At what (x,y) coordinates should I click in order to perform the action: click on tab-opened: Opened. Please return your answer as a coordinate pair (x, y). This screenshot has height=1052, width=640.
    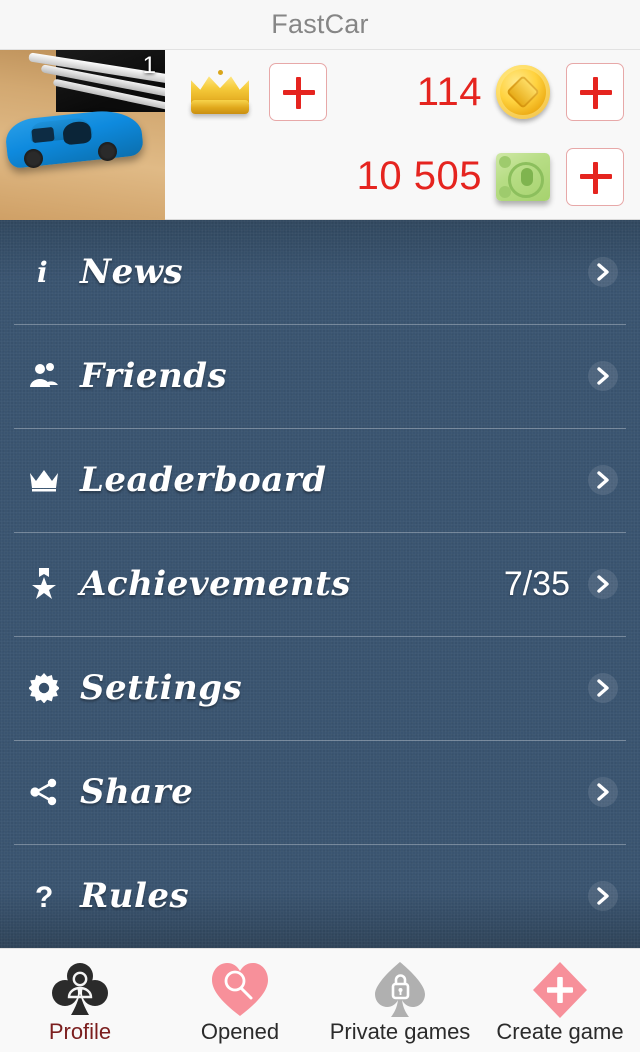
    Looking at the image, I should click on (240, 1000).